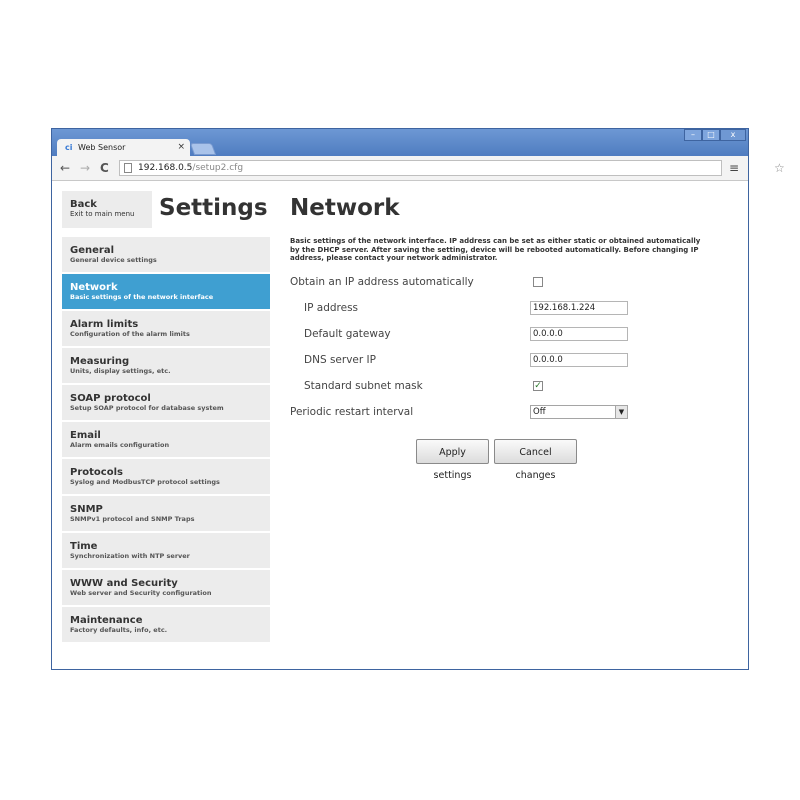 This screenshot has width=800, height=800. I want to click on chevron-down-icon: ▼, so click(621, 412).